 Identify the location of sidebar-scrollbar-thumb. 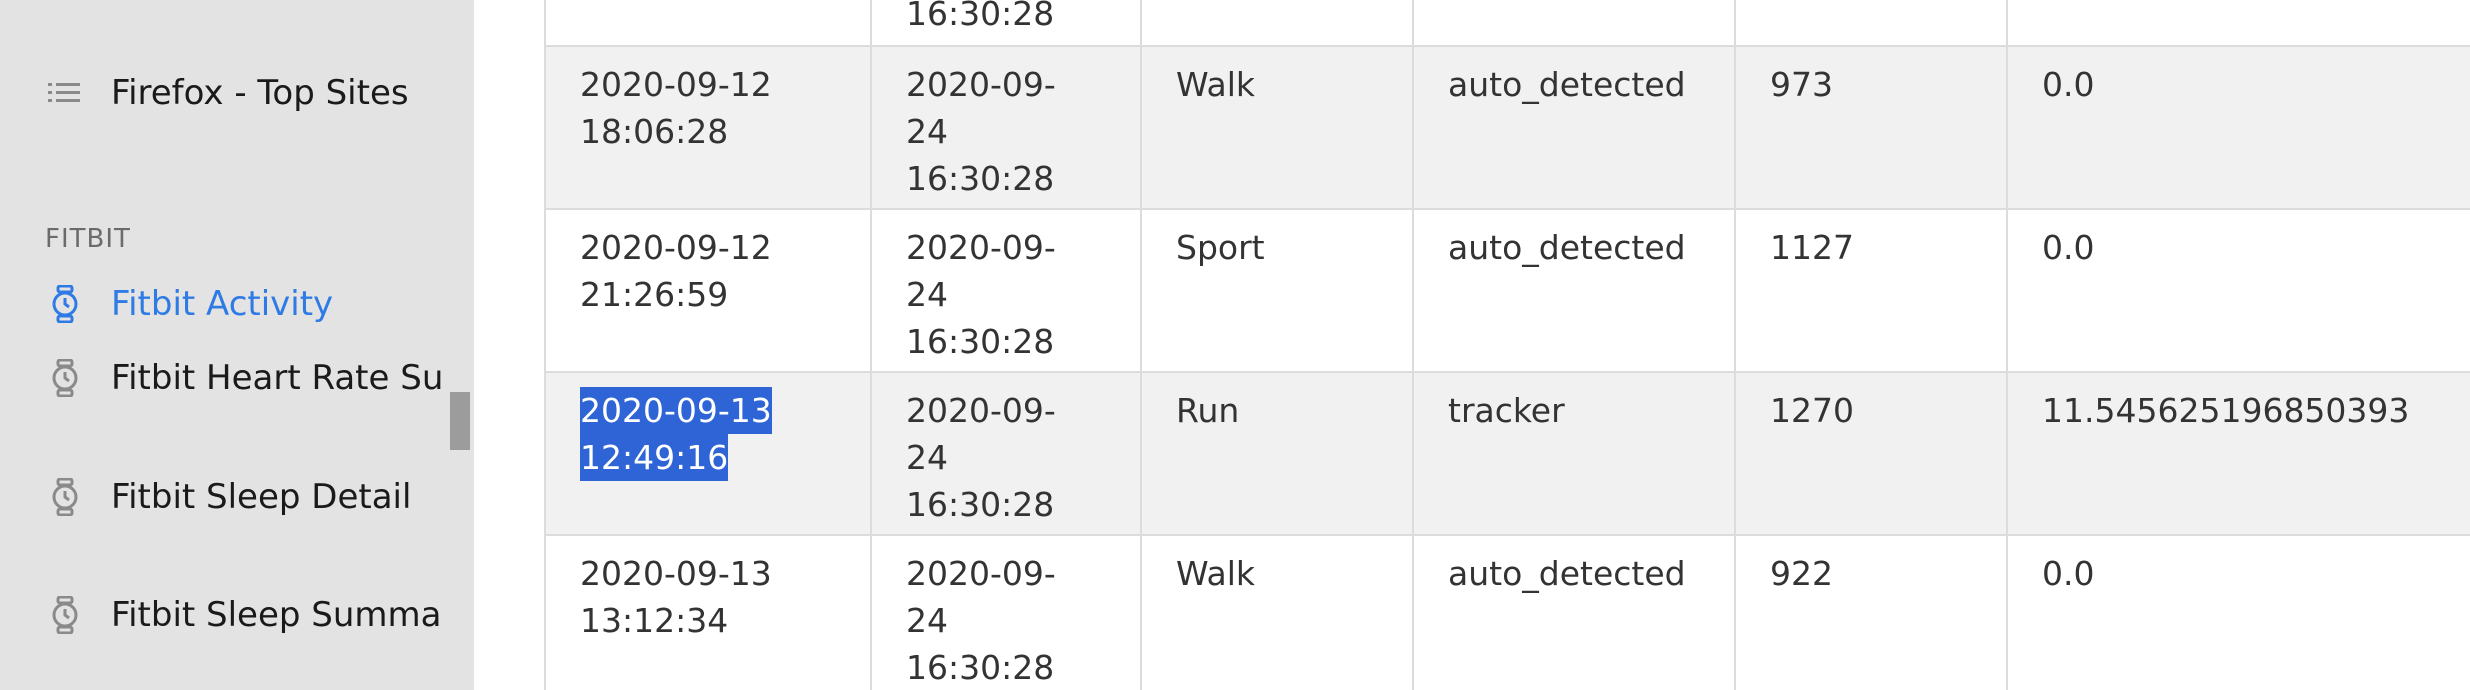
(460, 421).